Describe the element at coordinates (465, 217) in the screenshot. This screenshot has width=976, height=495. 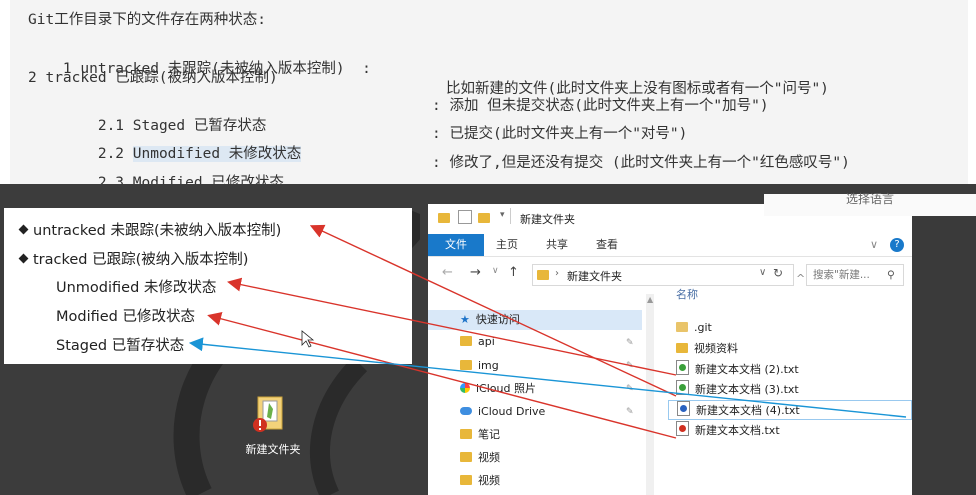
I see `properties-icon` at that location.